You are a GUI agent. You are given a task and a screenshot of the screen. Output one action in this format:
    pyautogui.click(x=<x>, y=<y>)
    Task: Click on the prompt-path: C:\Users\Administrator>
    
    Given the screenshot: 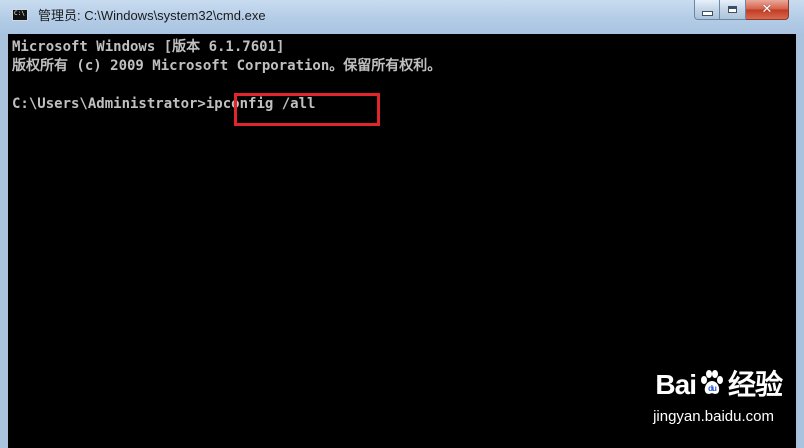 What is the action you would take?
    pyautogui.click(x=109, y=104)
    